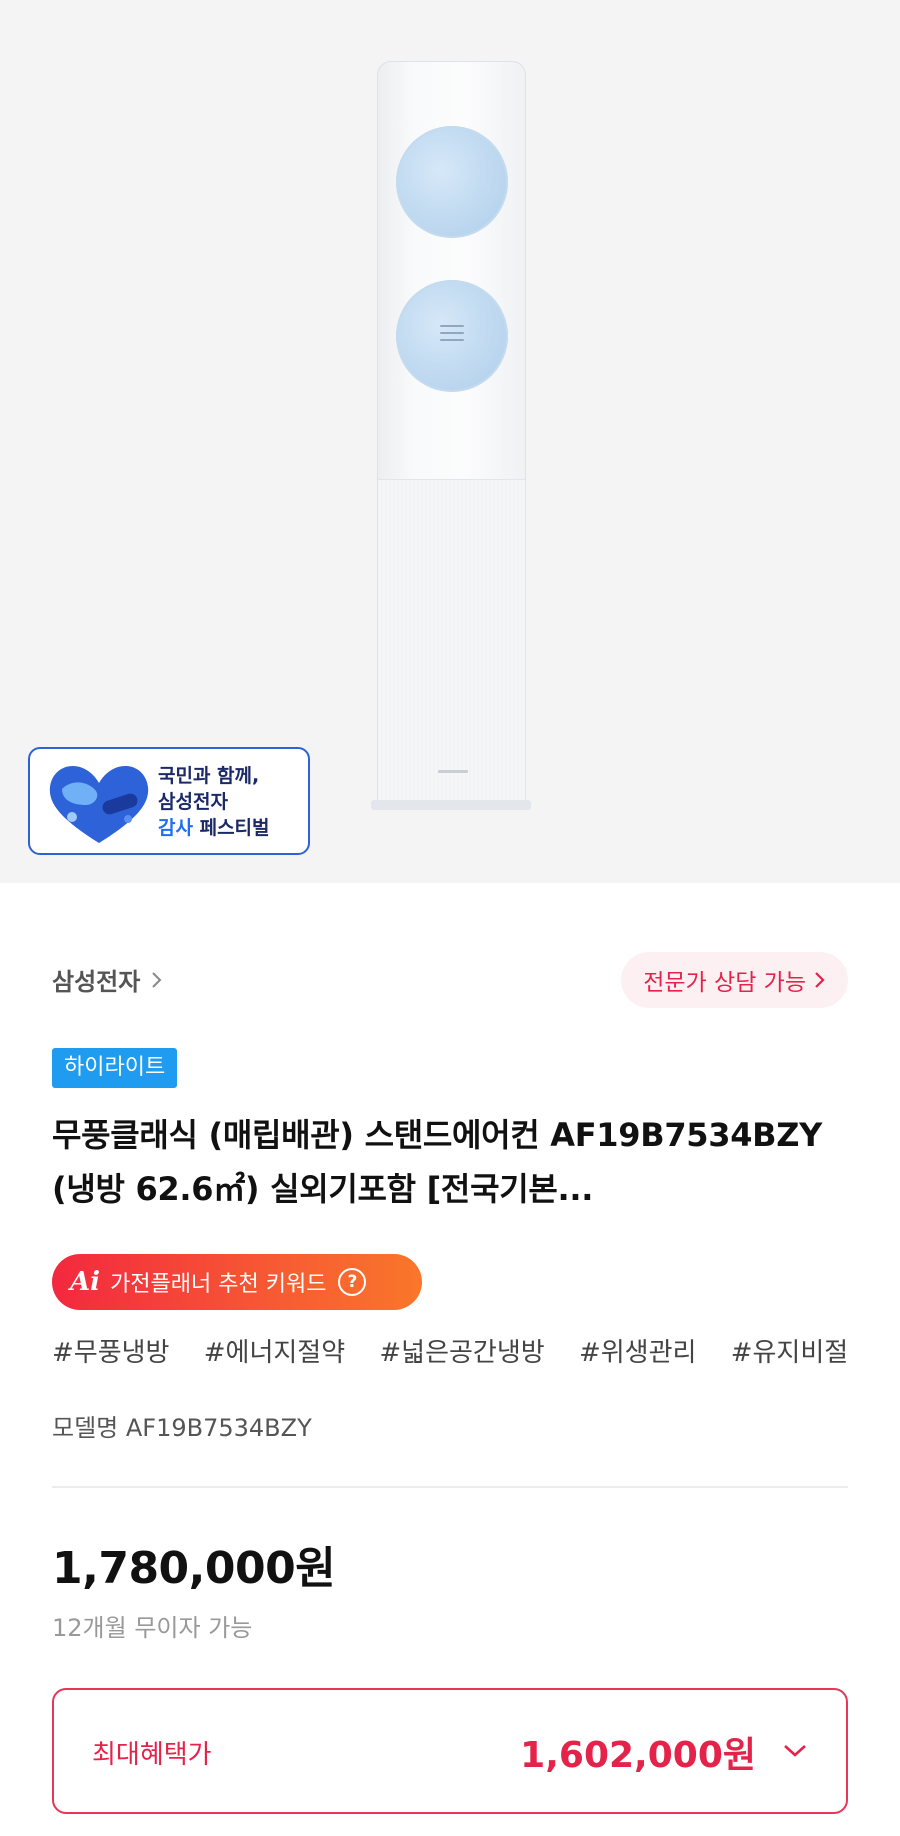 This screenshot has height=1836, width=900. Describe the element at coordinates (789, 1353) in the screenshot. I see `keyword-tag: #유지비절` at that location.